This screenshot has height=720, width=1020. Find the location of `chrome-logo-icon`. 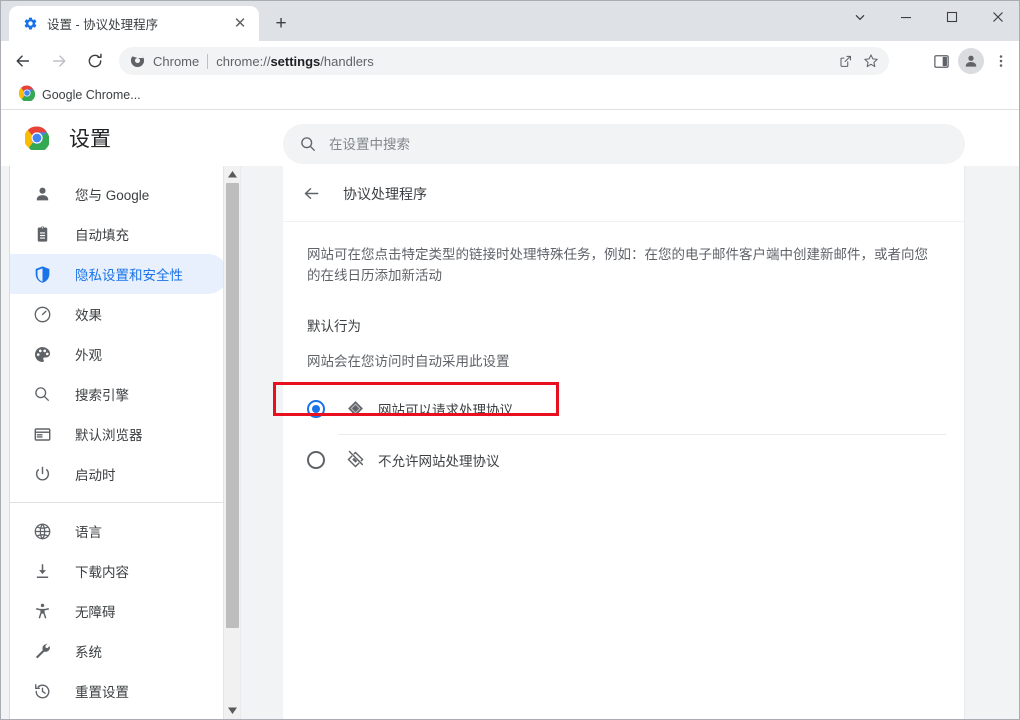

chrome-logo-icon is located at coordinates (36, 139).